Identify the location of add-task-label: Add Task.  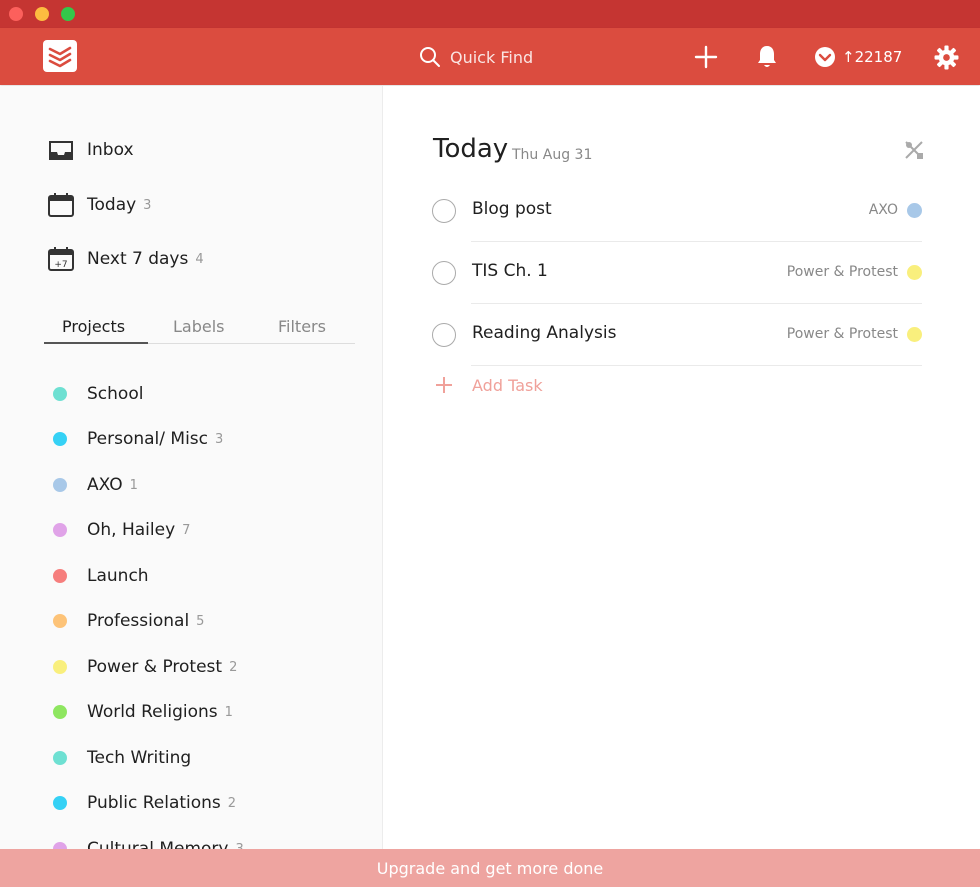
(507, 385).